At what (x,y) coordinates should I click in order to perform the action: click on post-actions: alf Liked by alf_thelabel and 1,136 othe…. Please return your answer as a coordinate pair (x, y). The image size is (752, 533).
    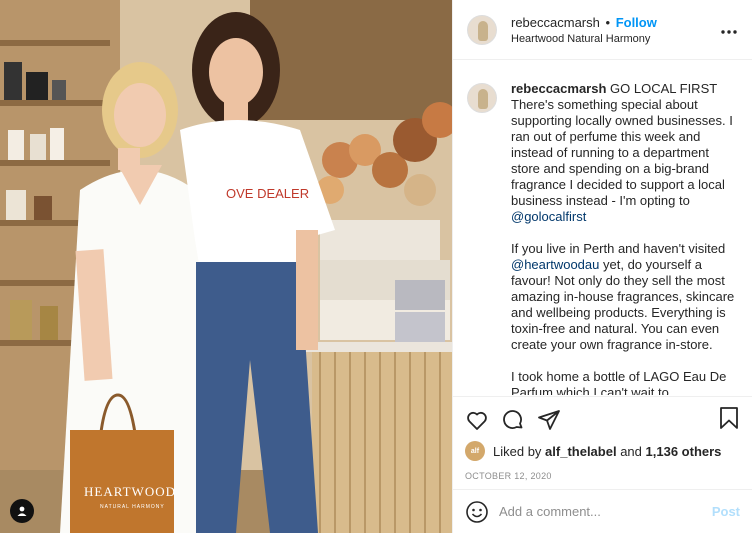
    Looking at the image, I should click on (602, 438).